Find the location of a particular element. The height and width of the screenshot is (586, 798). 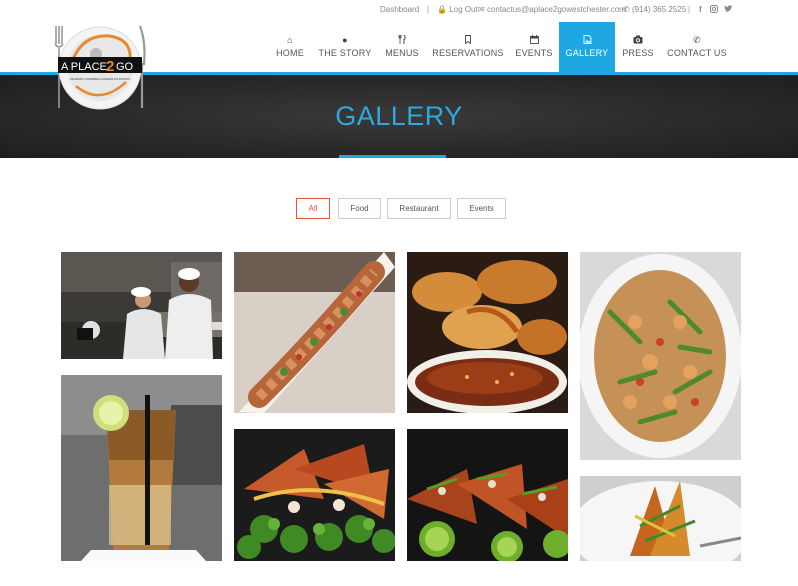

gallery-item-chefs-in-kitchen-photo is located at coordinates (141, 305).